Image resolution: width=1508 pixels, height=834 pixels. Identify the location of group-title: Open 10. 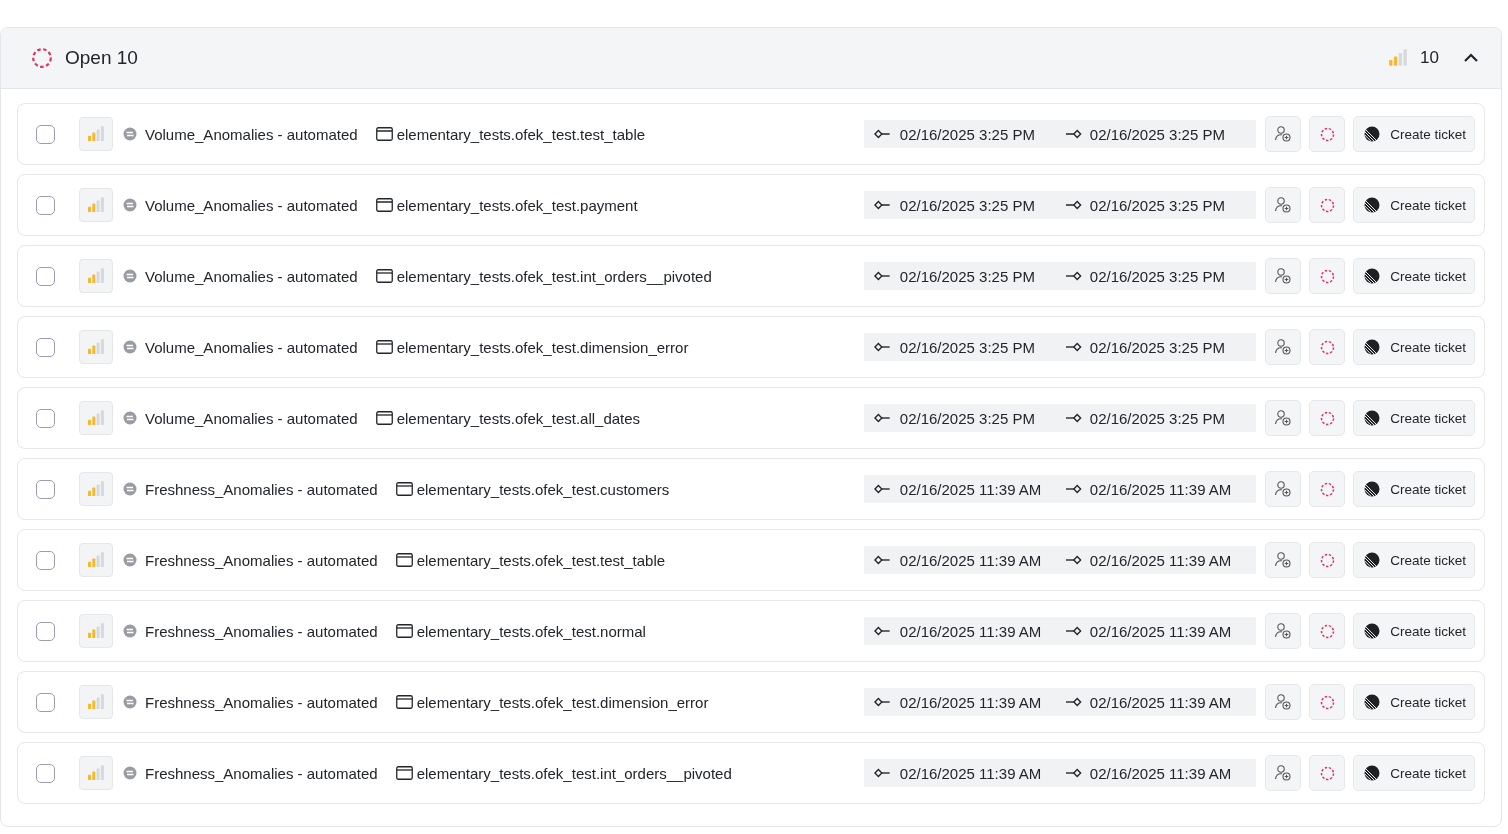
(102, 58).